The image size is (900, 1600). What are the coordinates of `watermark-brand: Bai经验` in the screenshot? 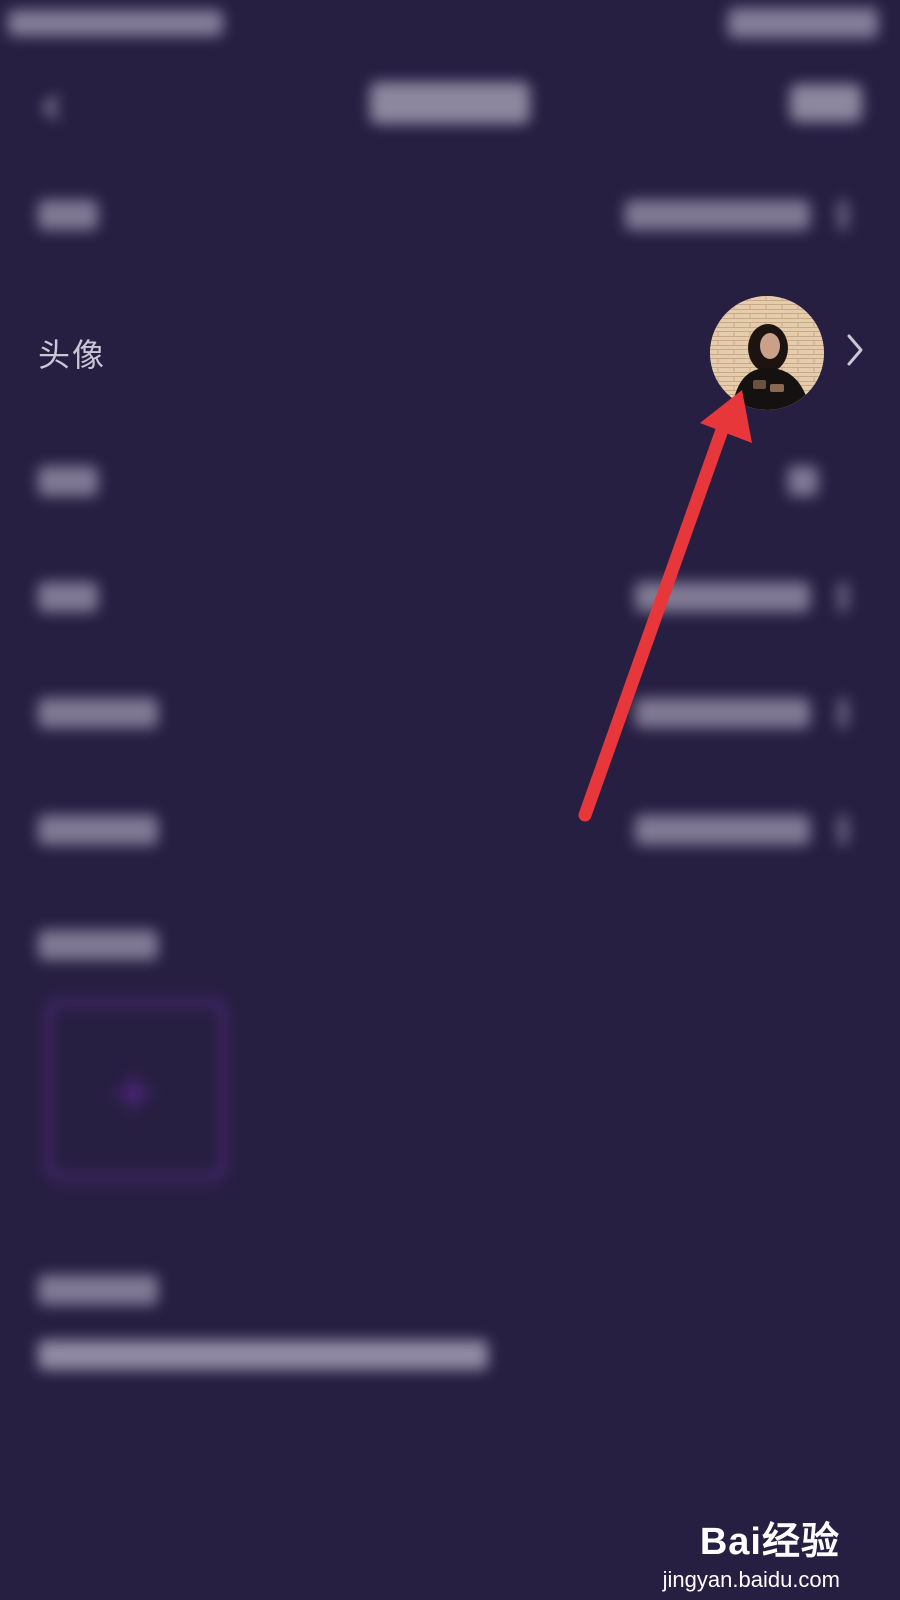 It's located at (769, 1542).